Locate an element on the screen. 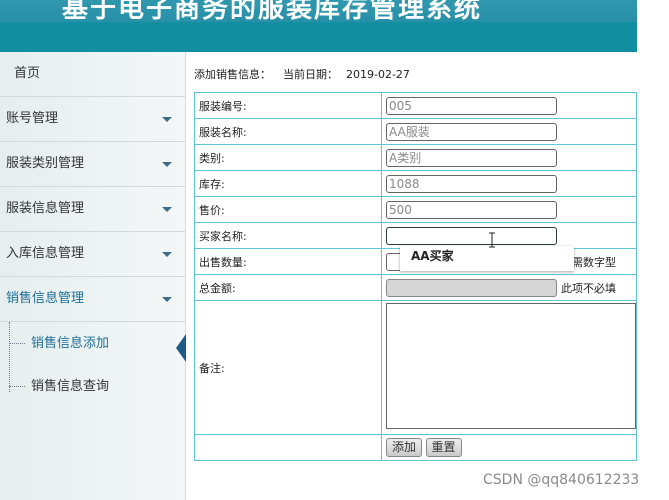  price-input: 500 is located at coordinates (471, 209).